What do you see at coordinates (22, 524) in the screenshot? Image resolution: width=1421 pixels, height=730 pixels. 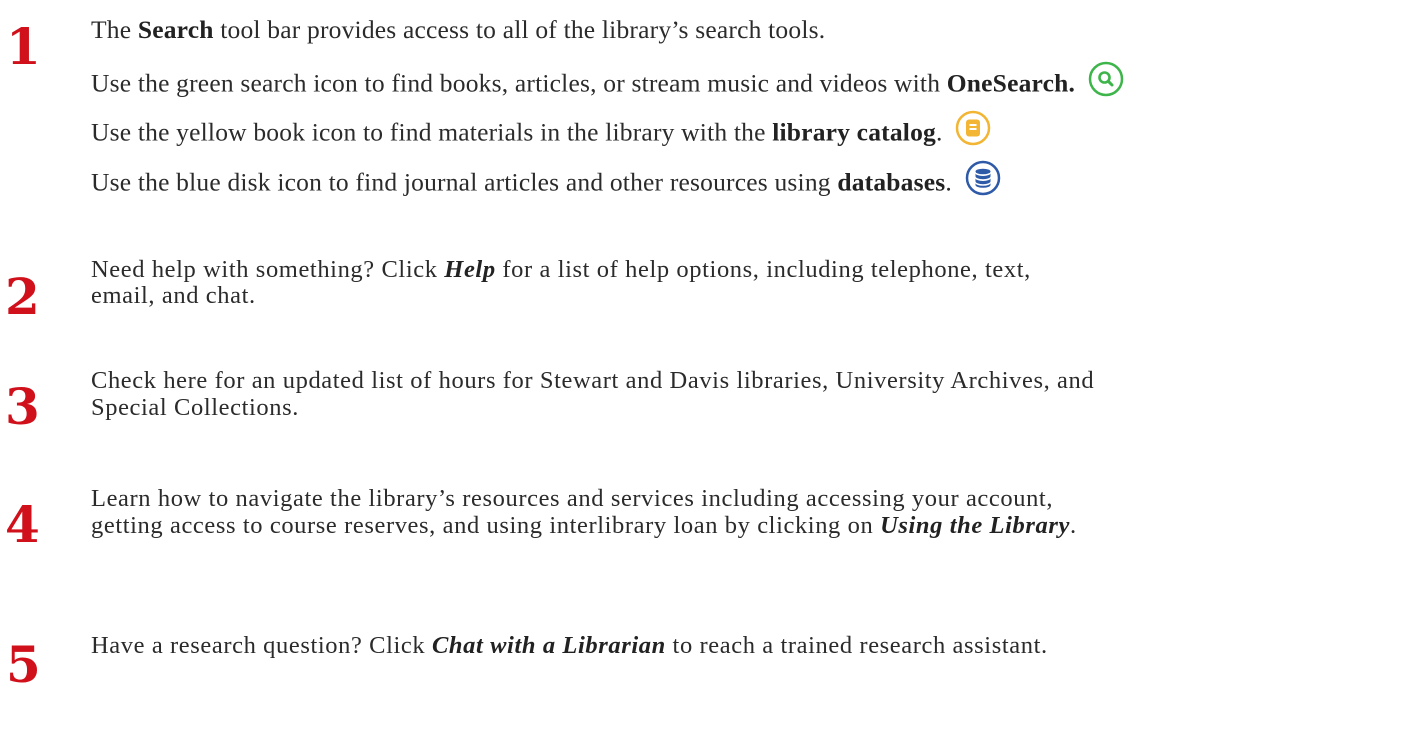 I see `step-number-4: 4` at bounding box center [22, 524].